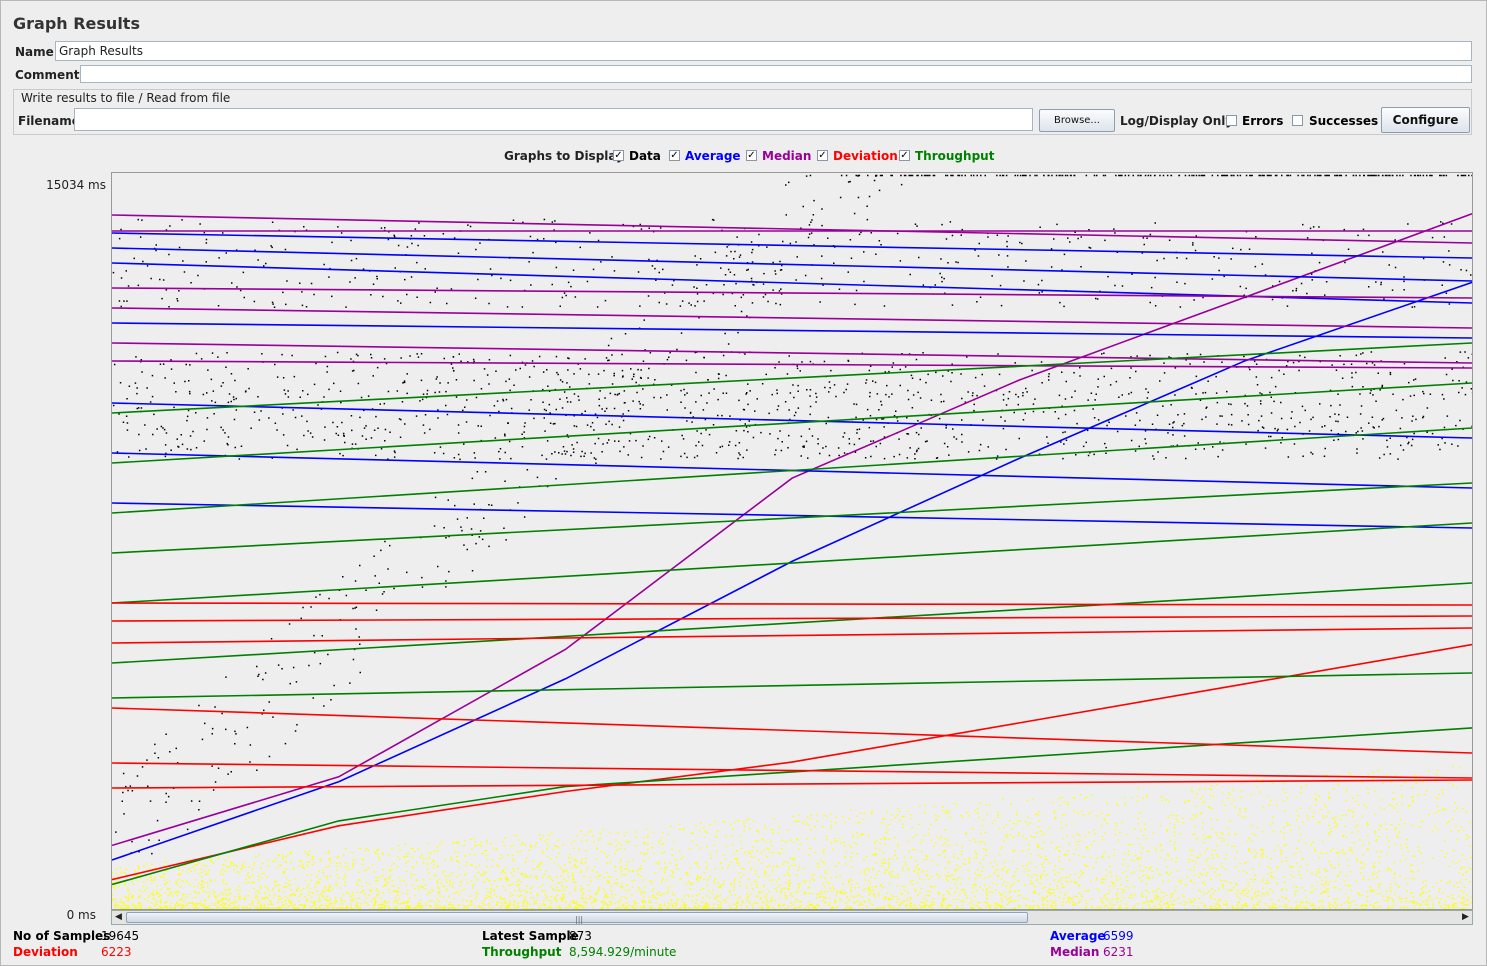 The width and height of the screenshot is (1487, 966). What do you see at coordinates (955, 156) in the screenshot?
I see `throughput-graph-label: Throughput` at bounding box center [955, 156].